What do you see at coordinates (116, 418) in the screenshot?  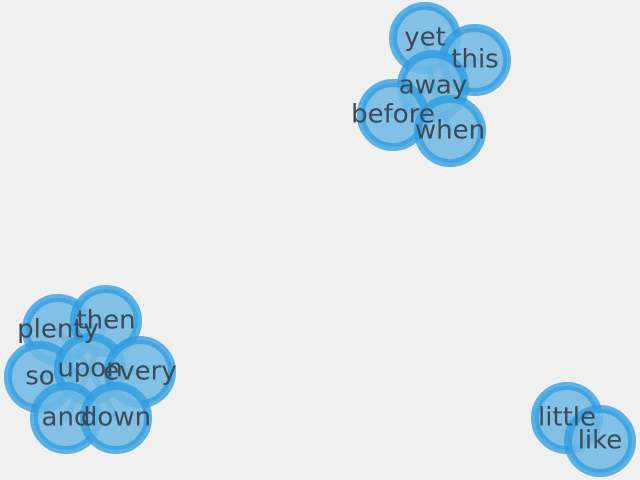 I see `node-label-down: down` at bounding box center [116, 418].